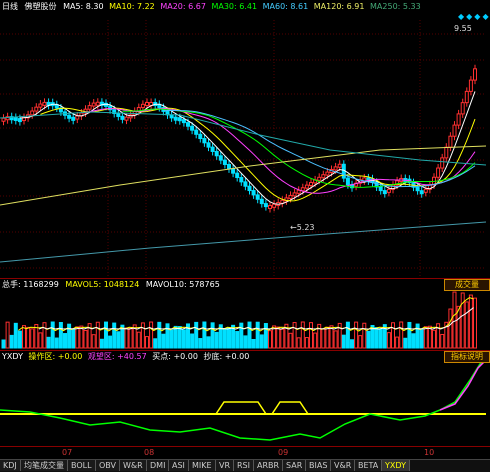 Image resolution: width=490 pixels, height=472 pixels. What do you see at coordinates (225, 465) in the screenshot?
I see `tab-vr: VR` at bounding box center [225, 465].